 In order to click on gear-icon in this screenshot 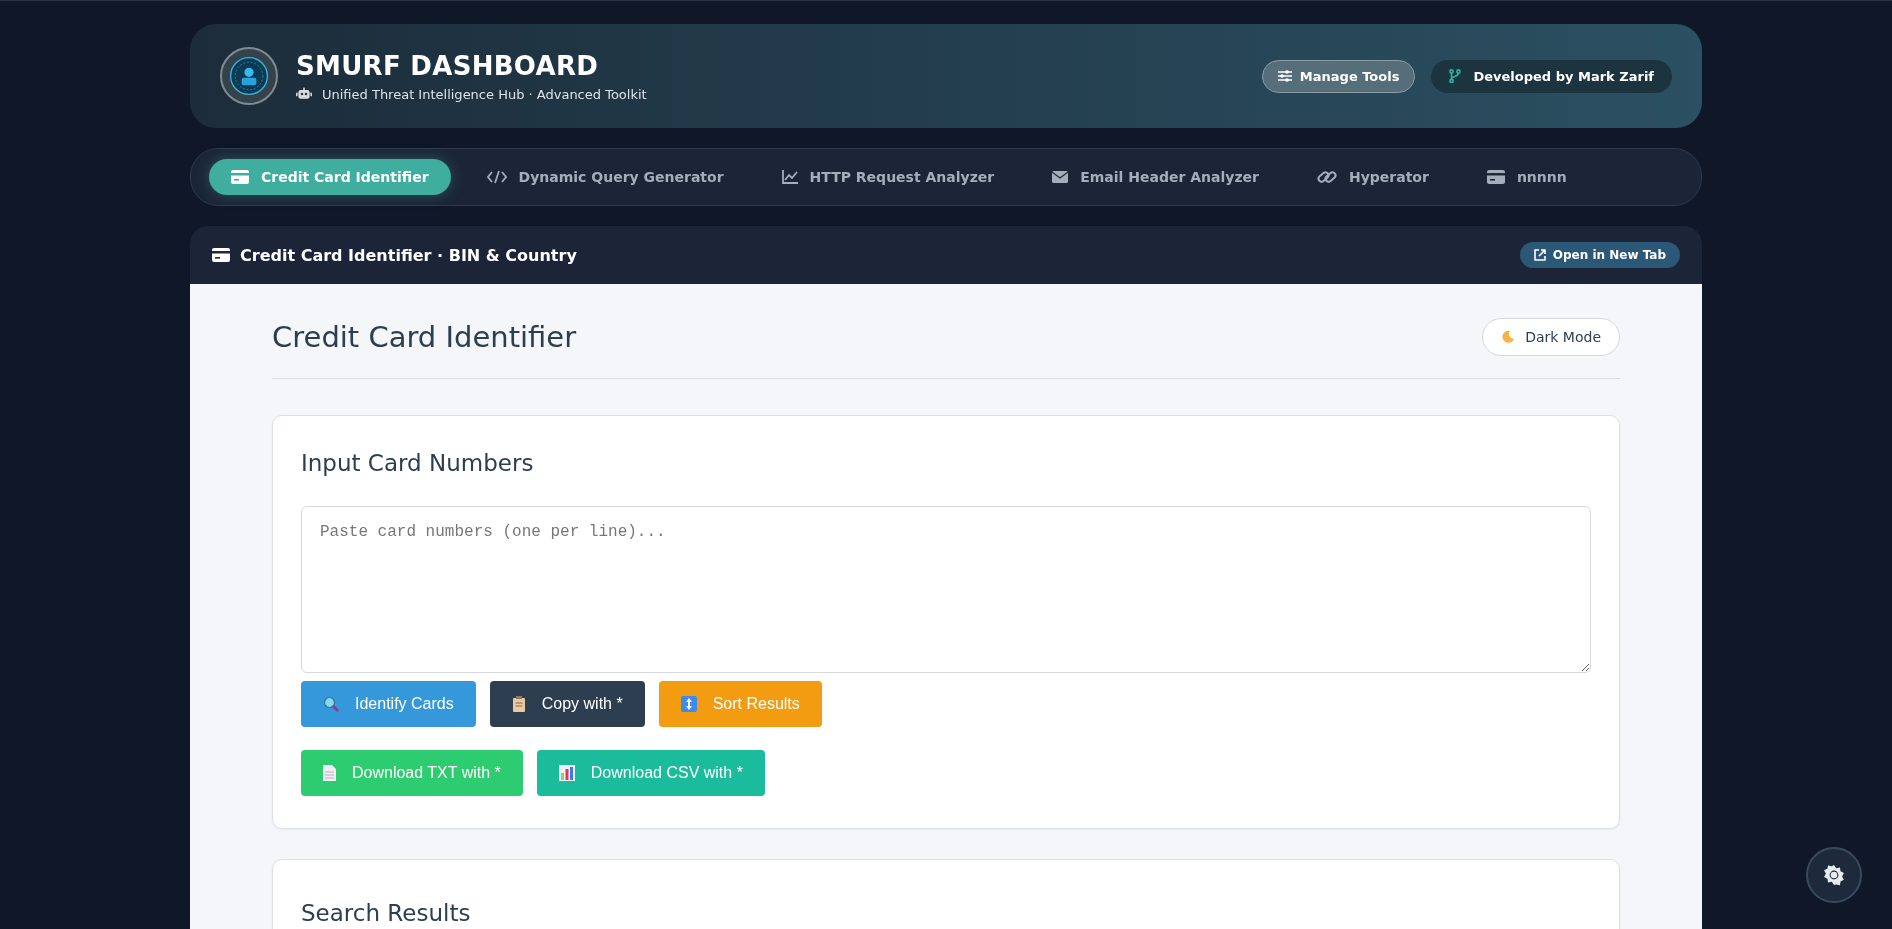, I will do `click(1834, 875)`.